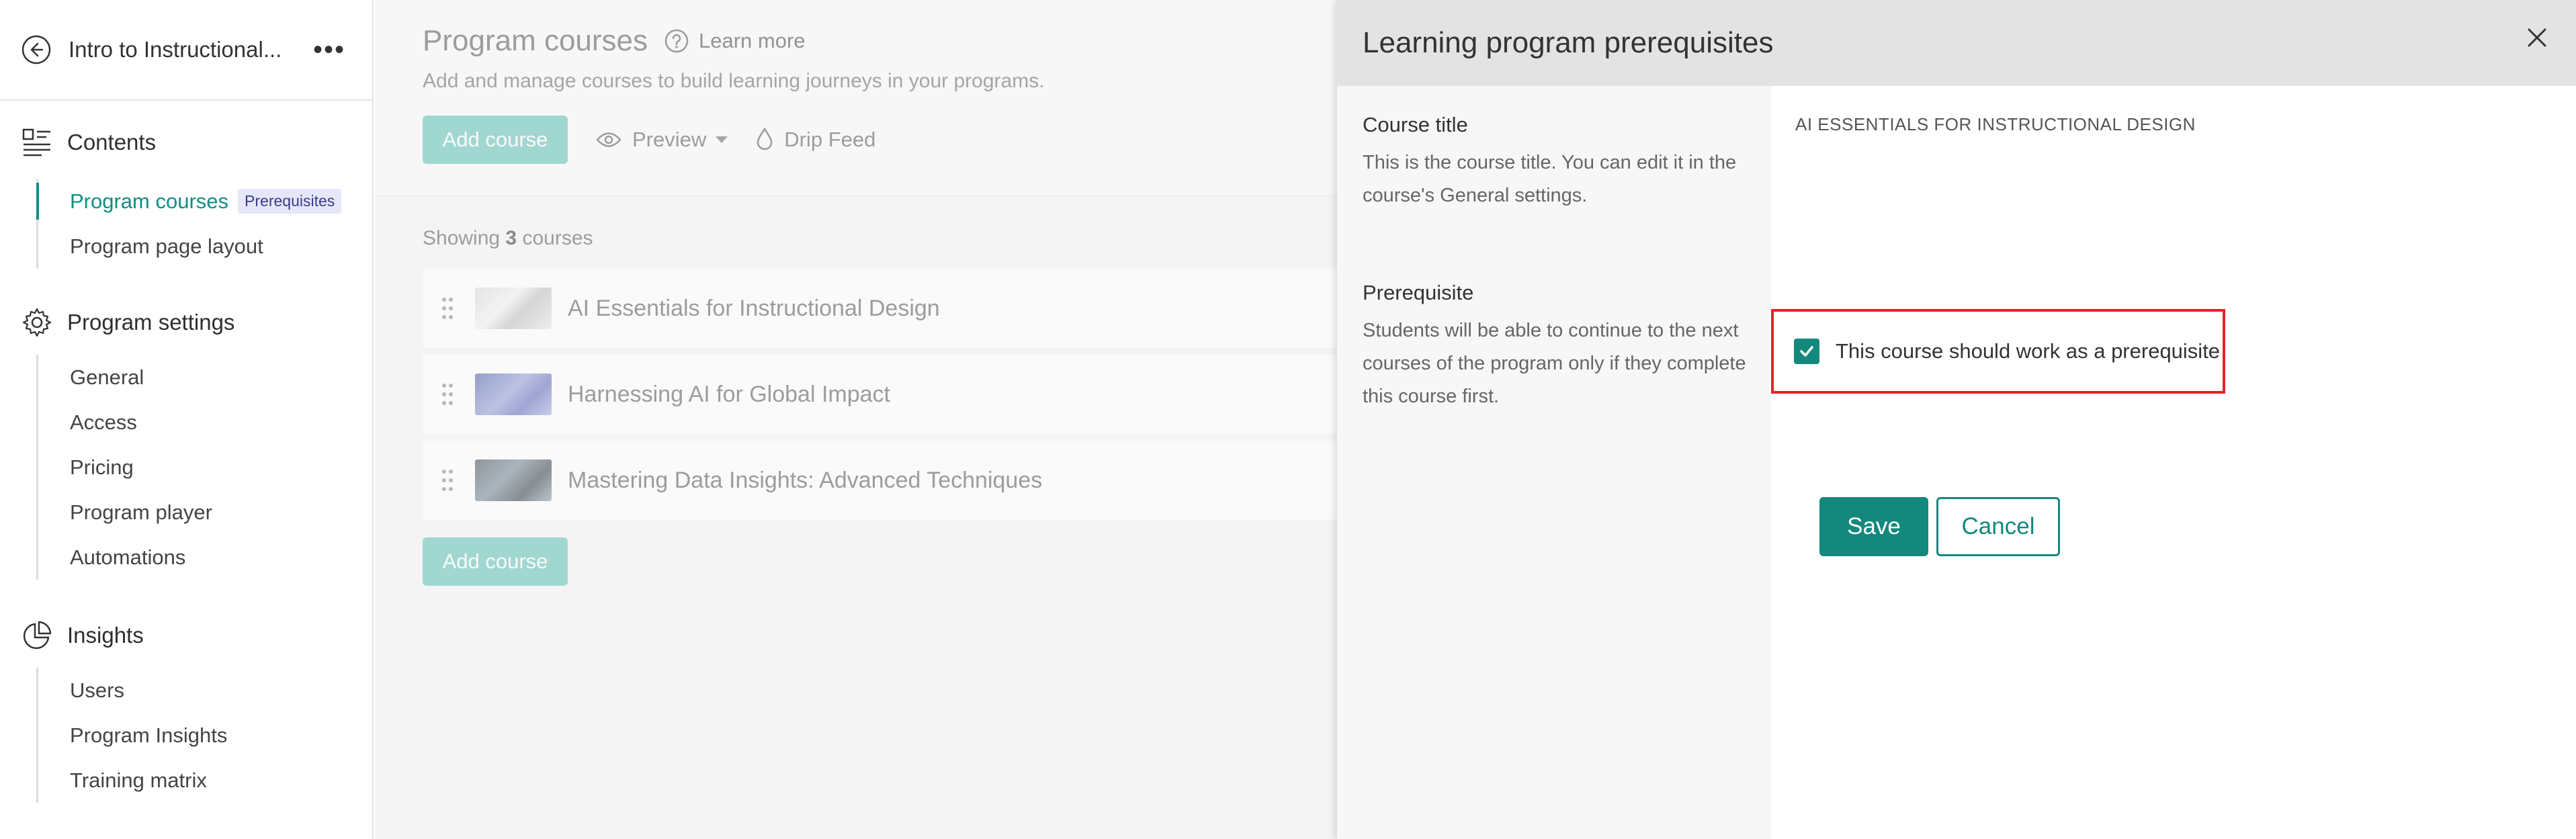 The image size is (2576, 839). Describe the element at coordinates (151, 323) in the screenshot. I see `section-label: Program settings` at that location.